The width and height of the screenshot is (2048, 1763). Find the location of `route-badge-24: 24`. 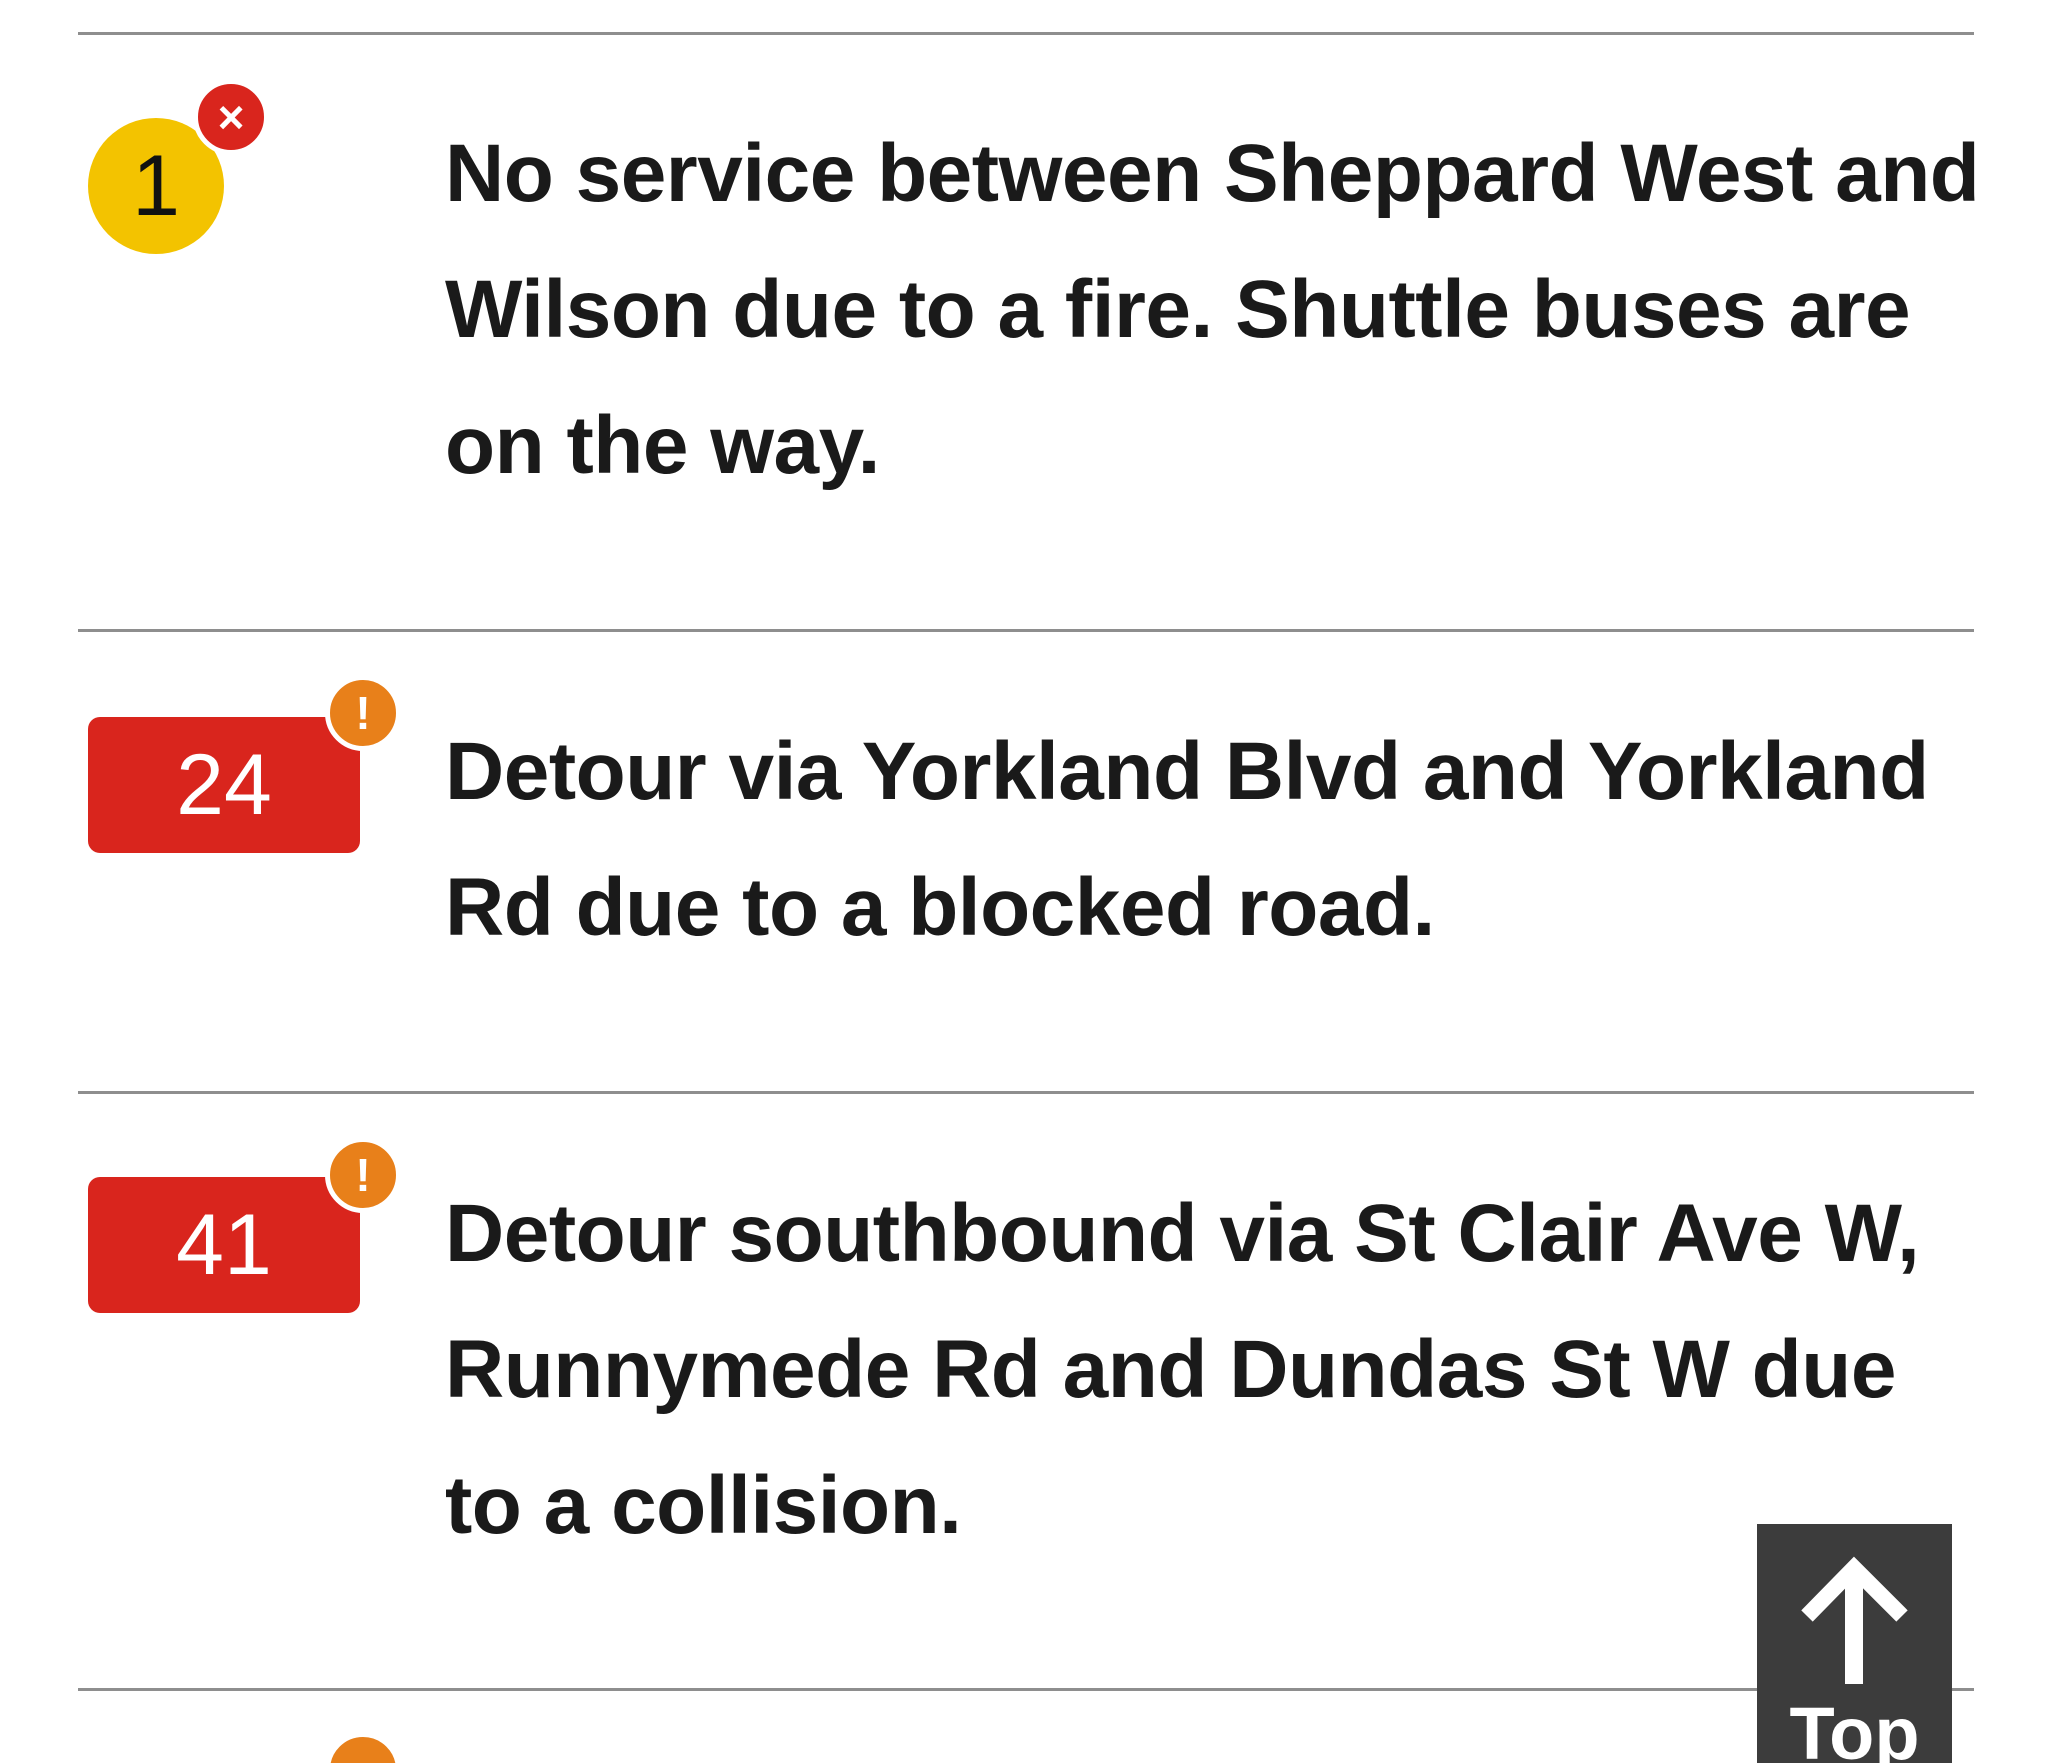

route-badge-24: 24 is located at coordinates (224, 785).